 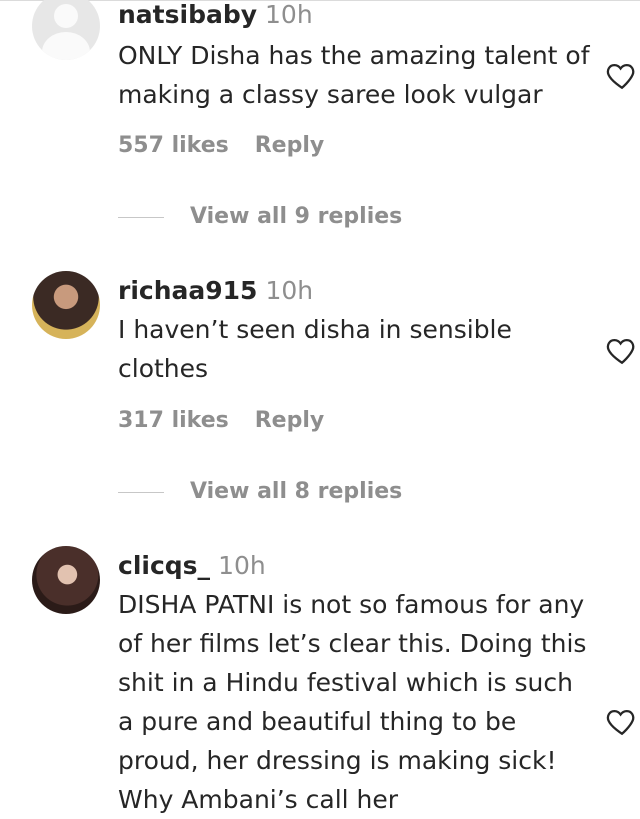 What do you see at coordinates (320, 0) in the screenshot?
I see `top-divider` at bounding box center [320, 0].